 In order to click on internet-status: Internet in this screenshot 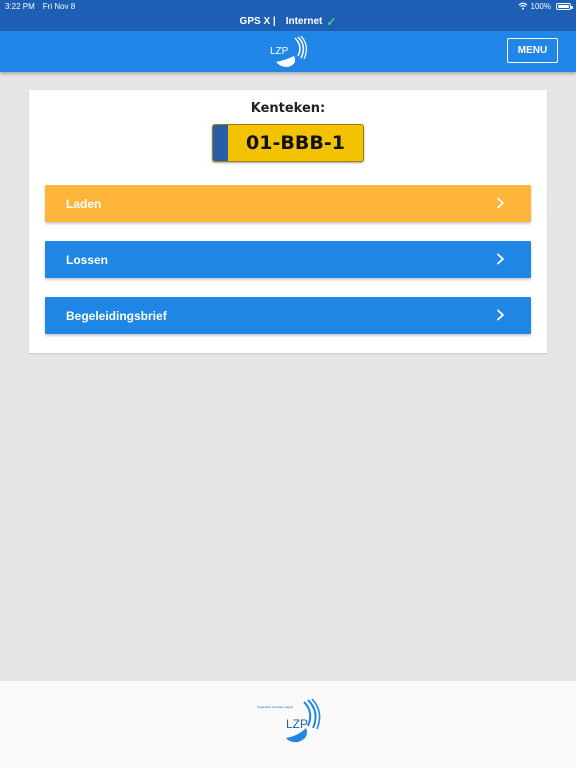, I will do `click(304, 21)`.